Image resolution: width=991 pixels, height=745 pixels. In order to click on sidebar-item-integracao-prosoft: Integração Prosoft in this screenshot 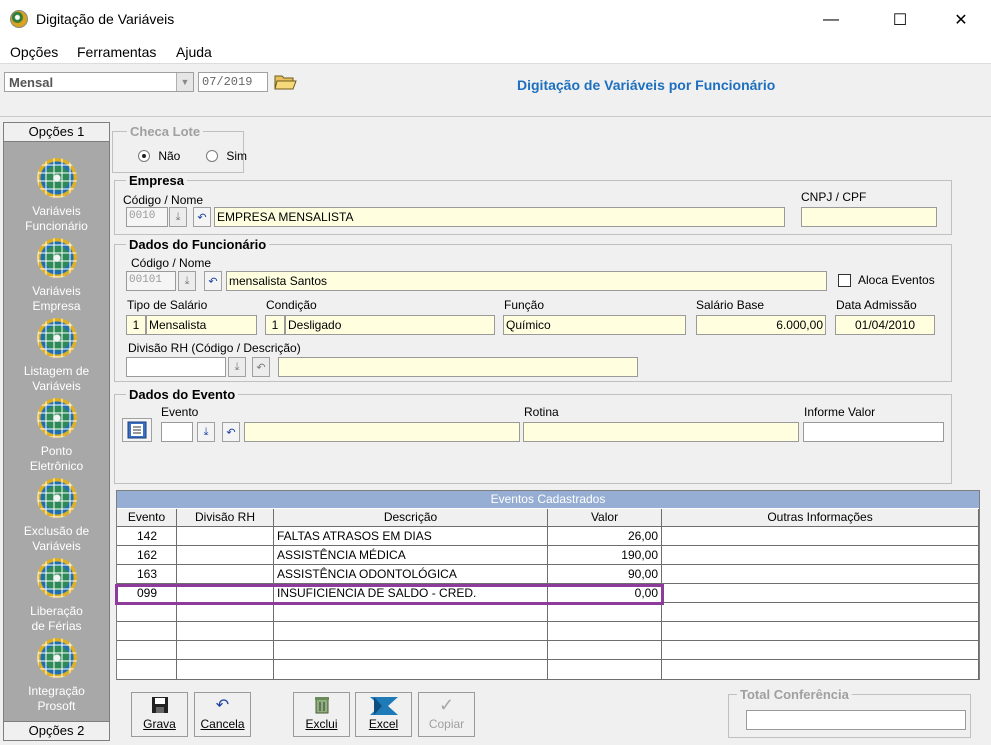, I will do `click(56, 676)`.